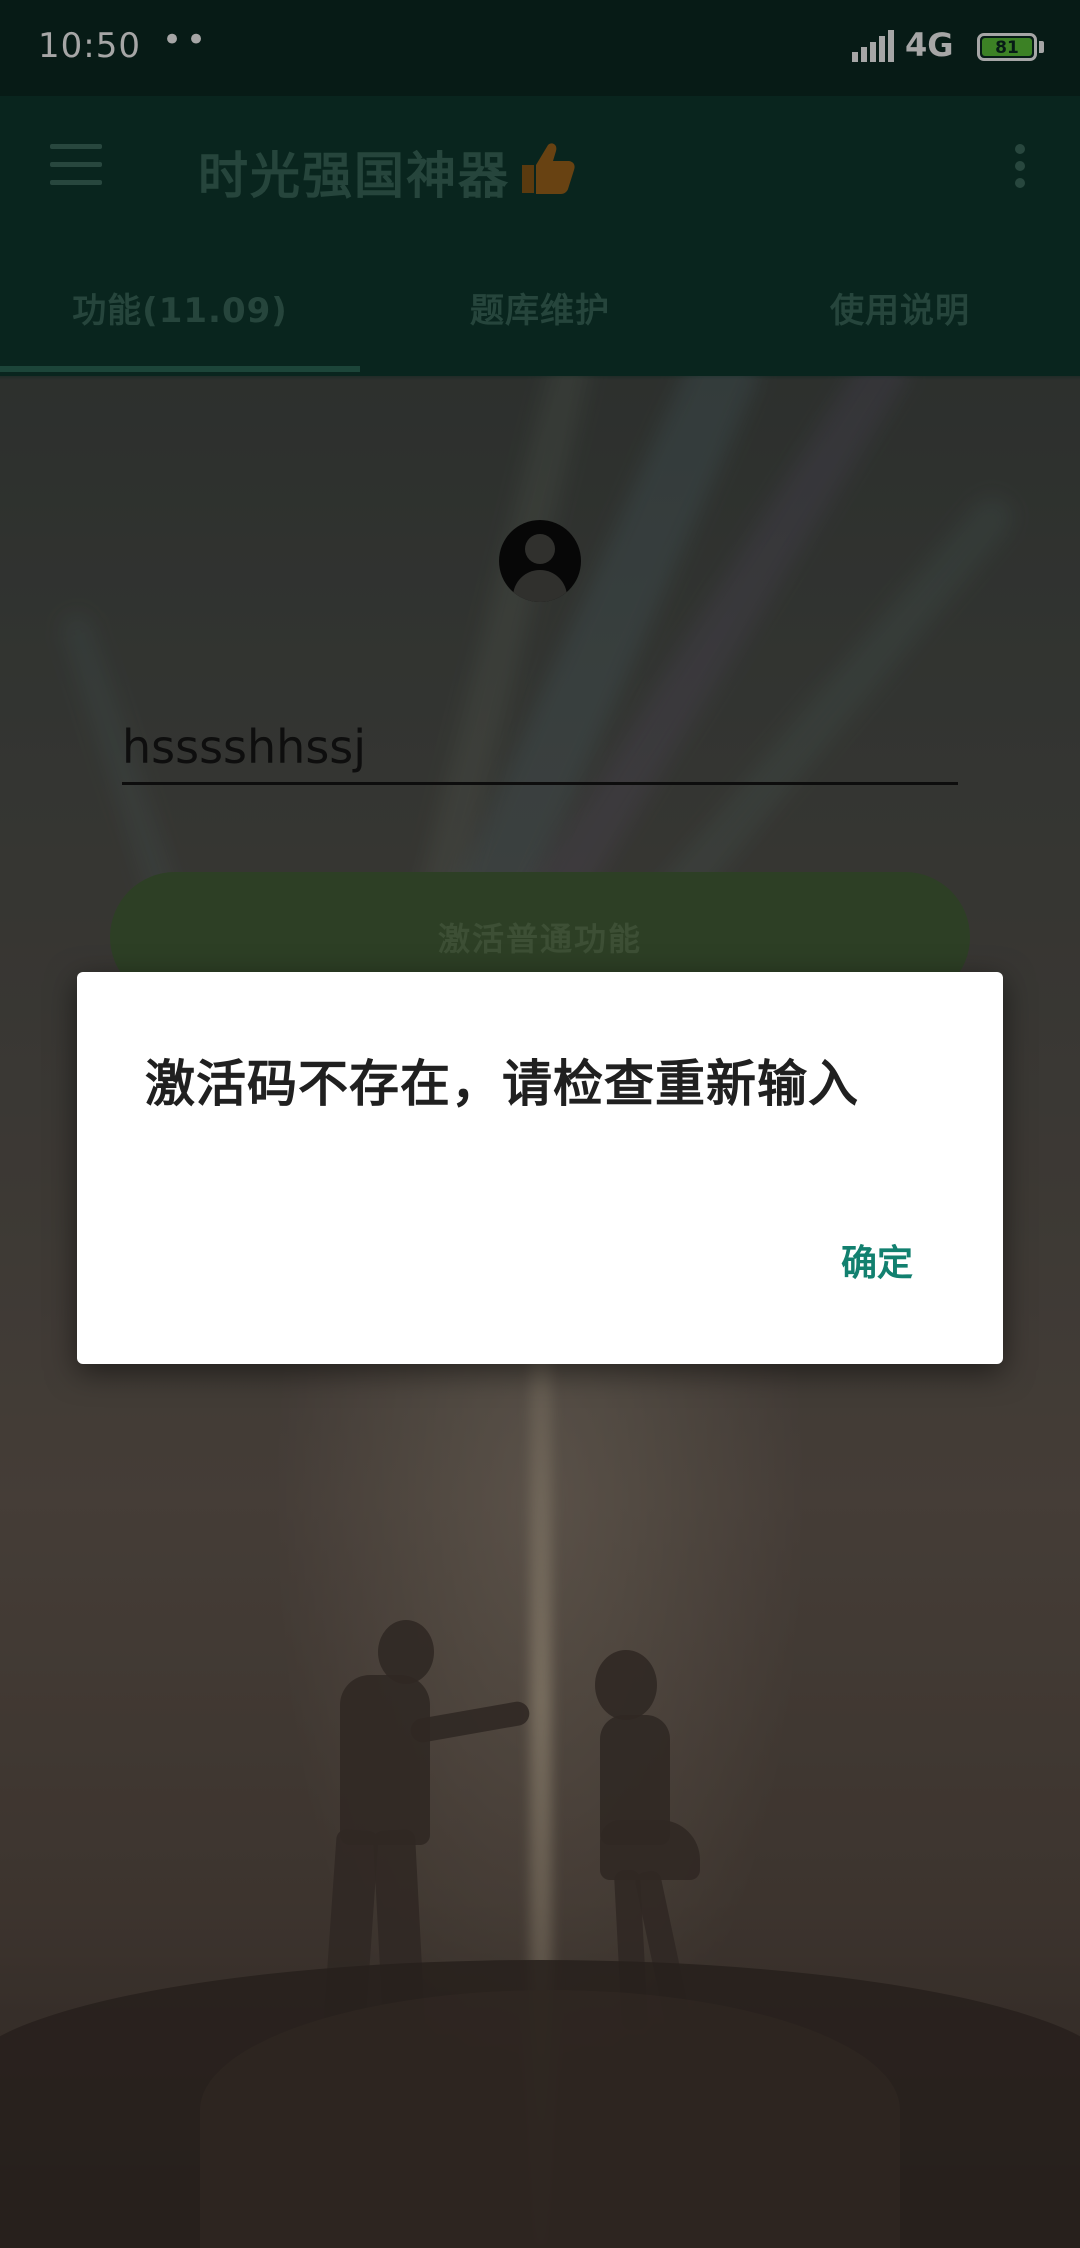 The image size is (1080, 2248). What do you see at coordinates (502, 1084) in the screenshot?
I see `dialog-message: 激活码不存在，请检查重新输入` at bounding box center [502, 1084].